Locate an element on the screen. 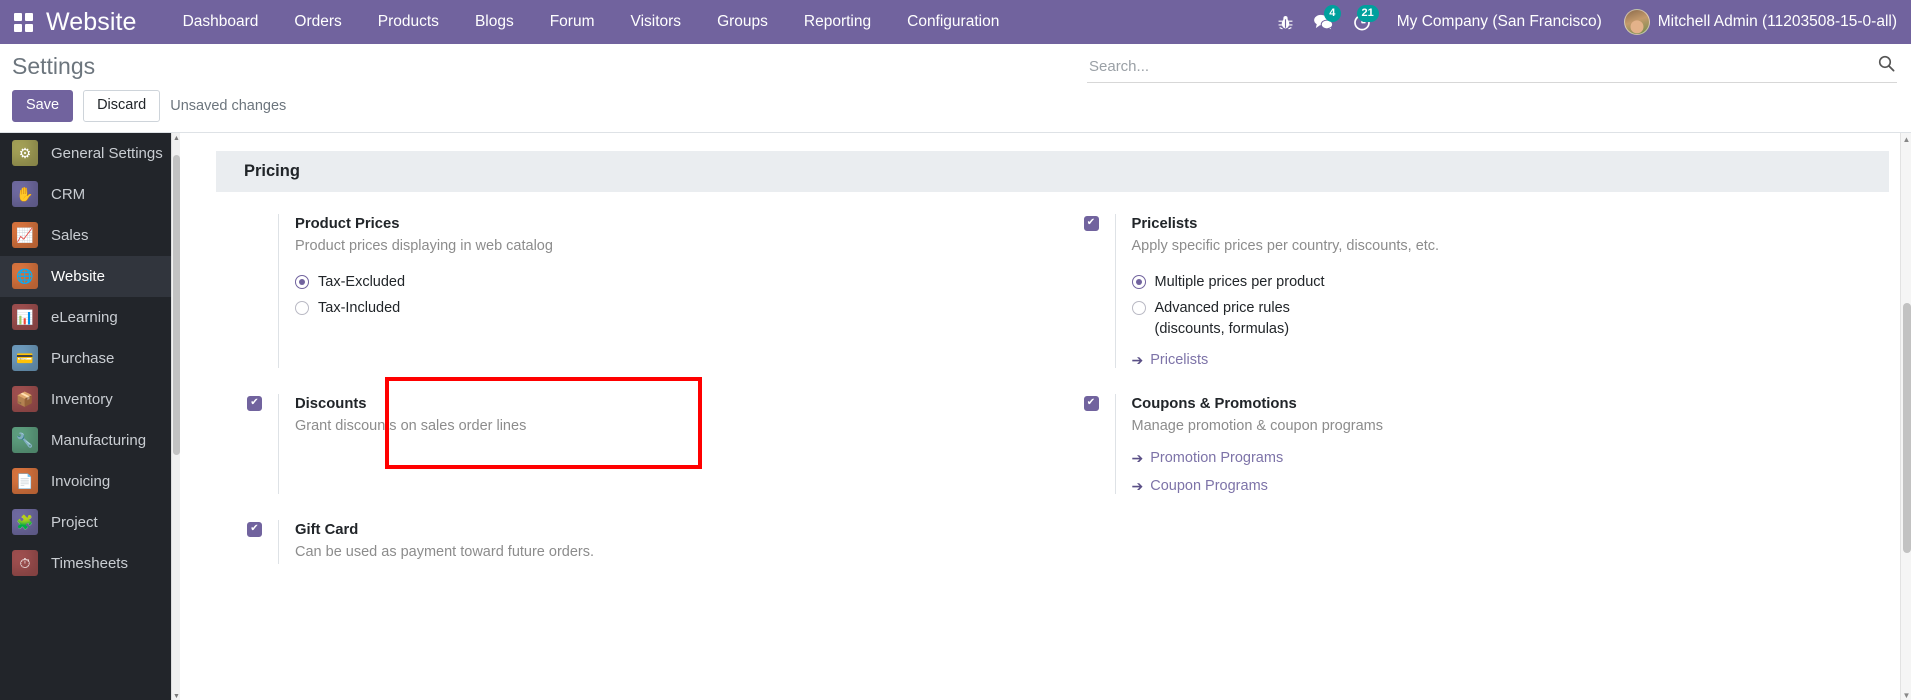 This screenshot has width=1911, height=700. control-panel-button-row: Save Discard Unsaved changes is located at coordinates (955, 106).